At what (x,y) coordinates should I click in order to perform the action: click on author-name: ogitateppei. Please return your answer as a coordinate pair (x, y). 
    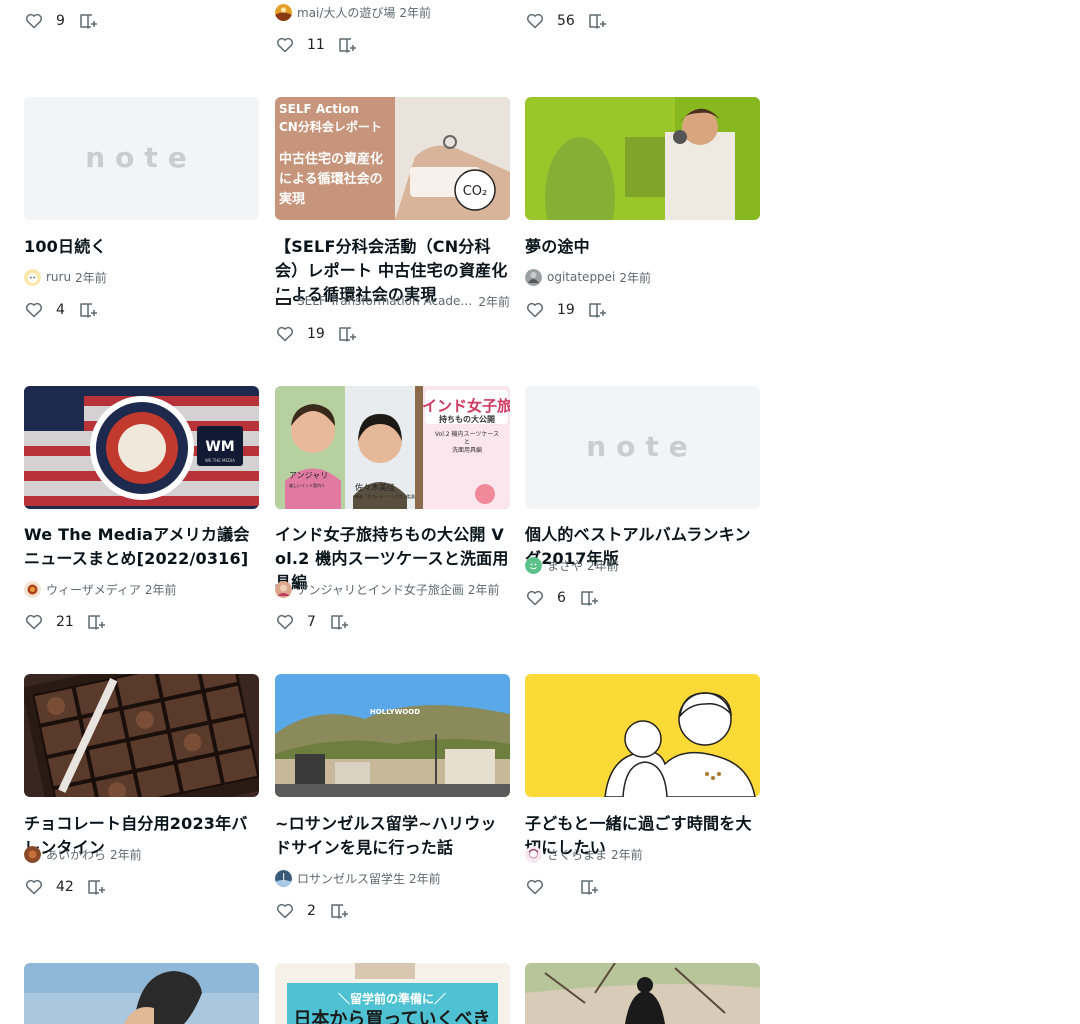
    Looking at the image, I should click on (581, 277).